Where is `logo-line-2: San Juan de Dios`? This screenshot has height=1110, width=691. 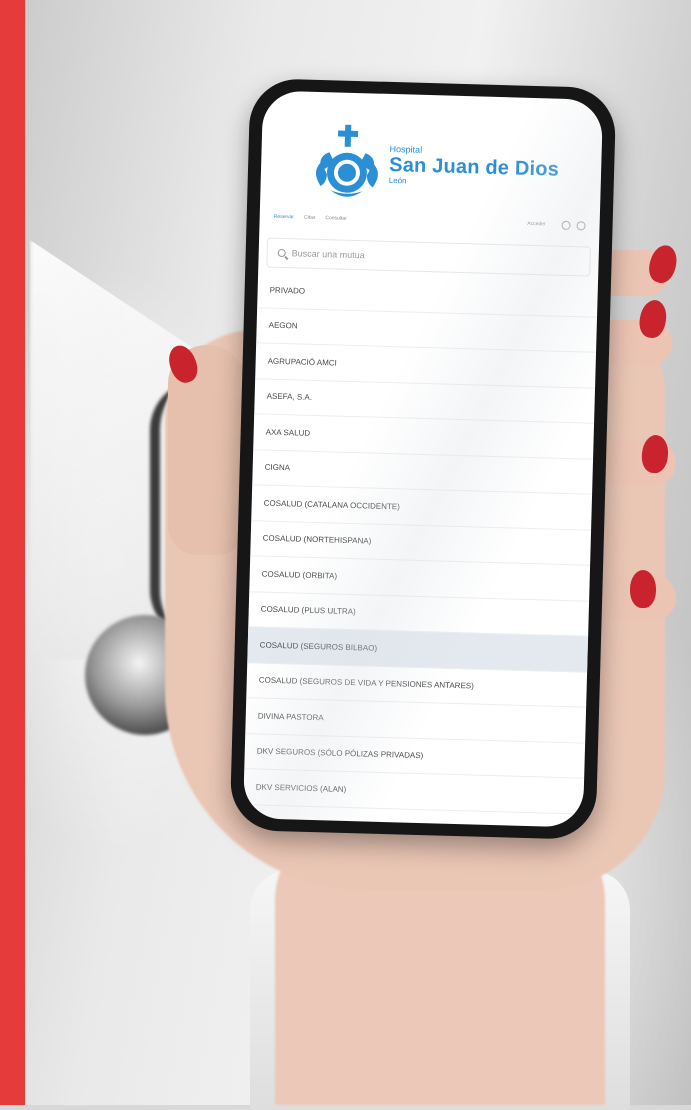 logo-line-2: San Juan de Dios is located at coordinates (474, 167).